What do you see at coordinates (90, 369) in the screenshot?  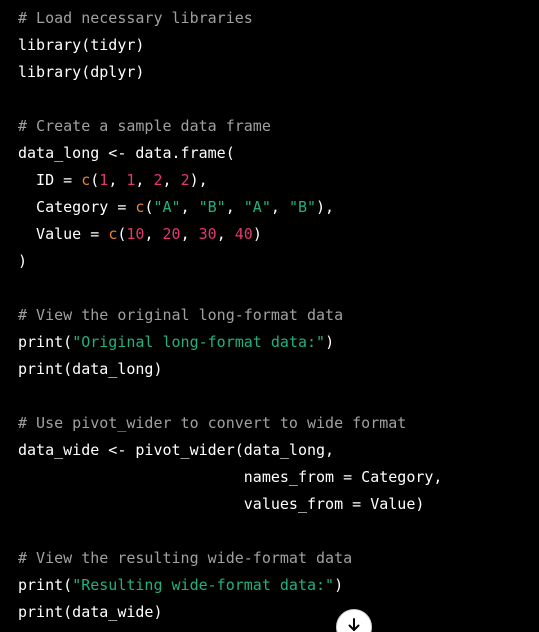 I see `code-token-plain: print(data_long)` at bounding box center [90, 369].